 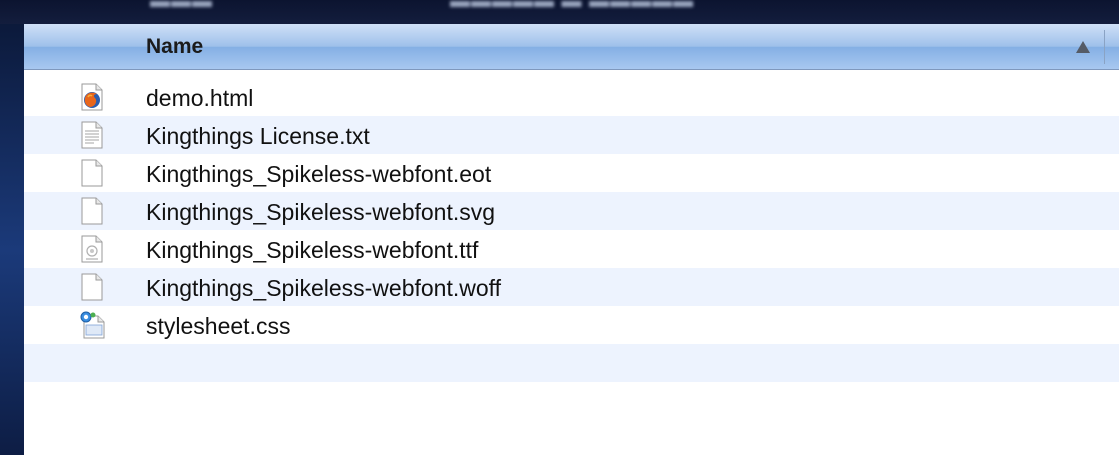 I want to click on name-column-label: Name, so click(x=175, y=46).